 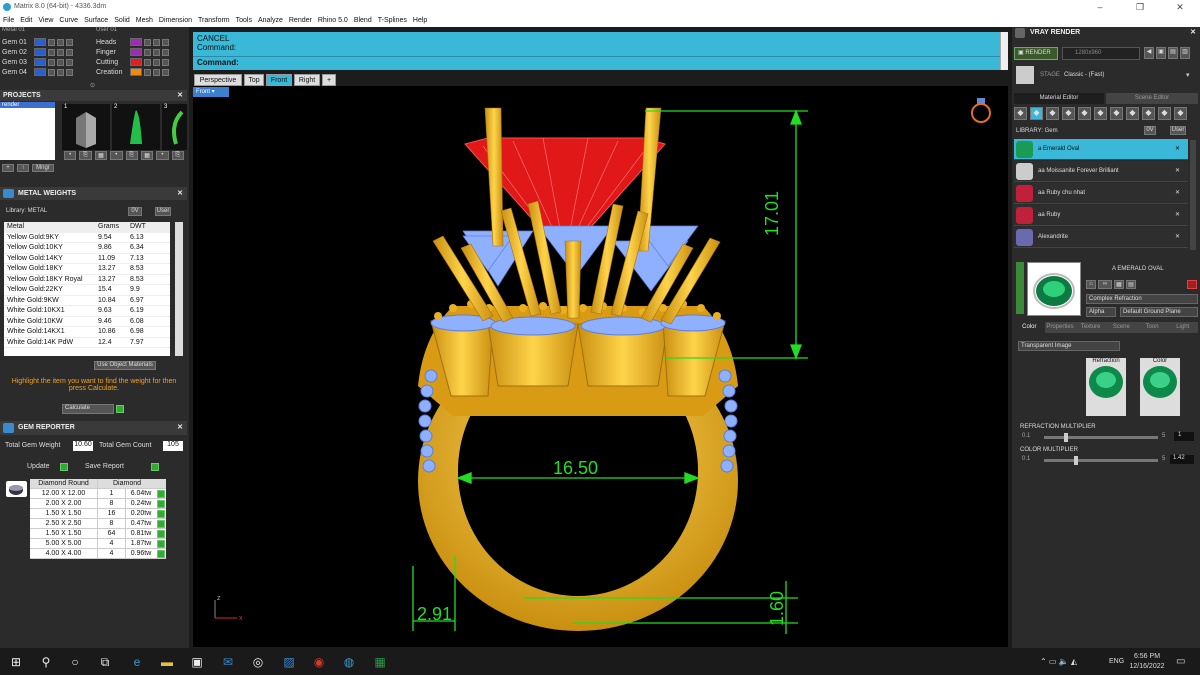 I want to click on subtab-light: Light, so click(x=1183, y=327).